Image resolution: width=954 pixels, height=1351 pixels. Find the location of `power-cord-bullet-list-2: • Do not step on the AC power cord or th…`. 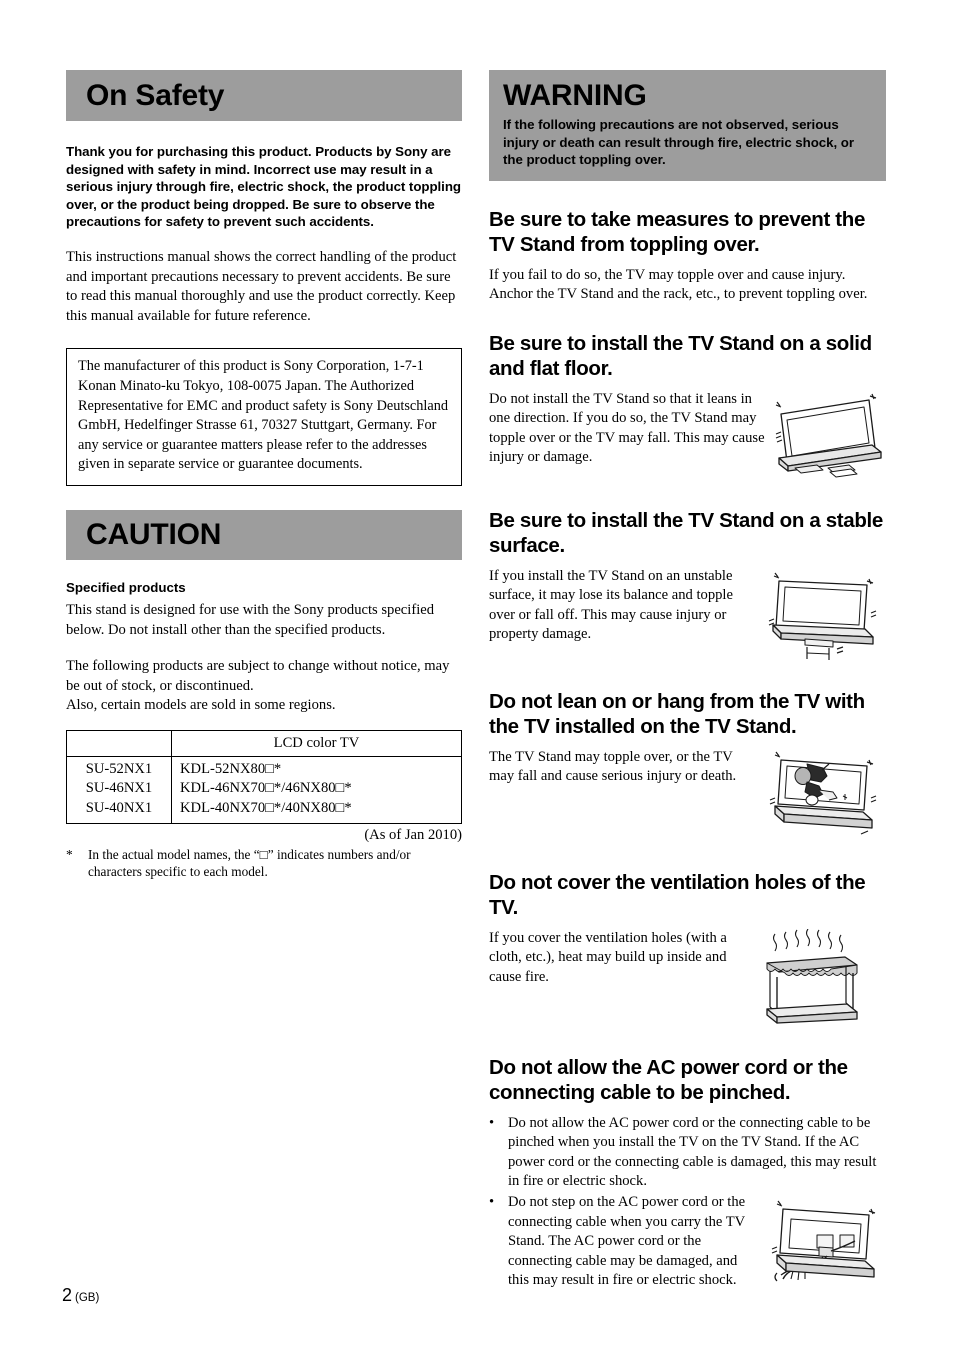

power-cord-bullet-list-2: • Do not step on the AC power cord or th… is located at coordinates (625, 1242).